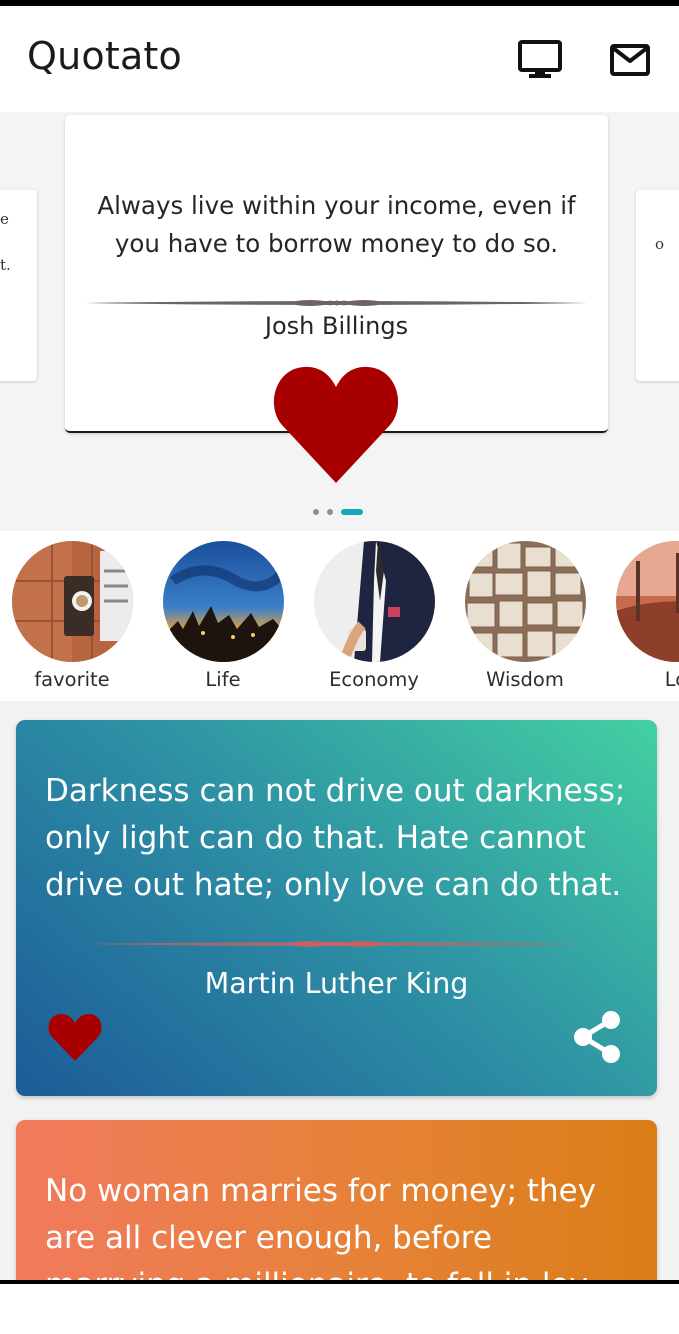 This screenshot has width=679, height=1334. What do you see at coordinates (598, 1037) in the screenshot?
I see `share-icon` at bounding box center [598, 1037].